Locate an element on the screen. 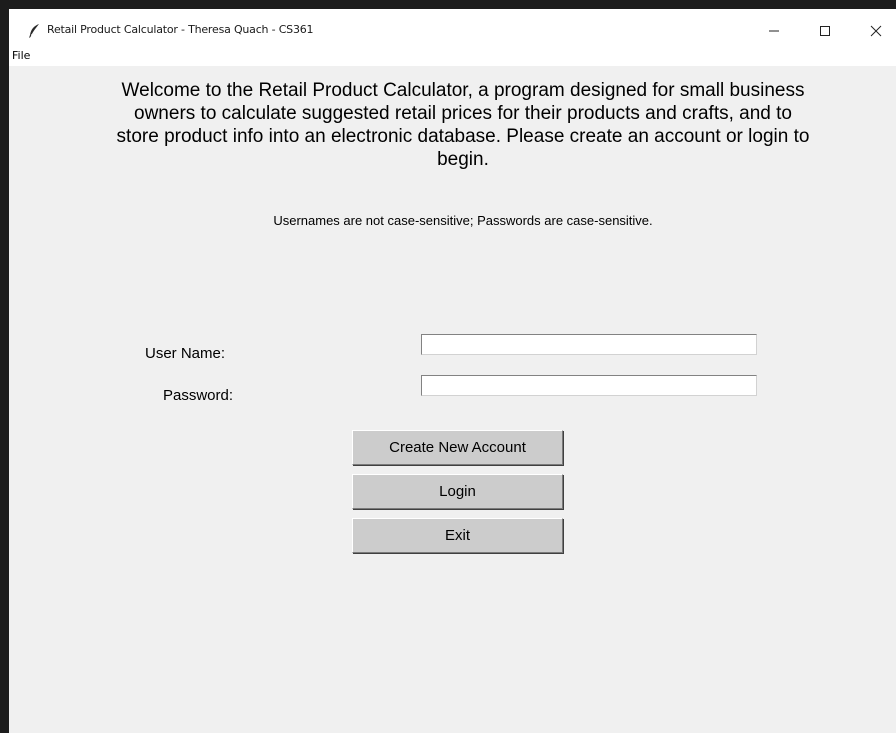  menu-bar: File is located at coordinates (452, 56).